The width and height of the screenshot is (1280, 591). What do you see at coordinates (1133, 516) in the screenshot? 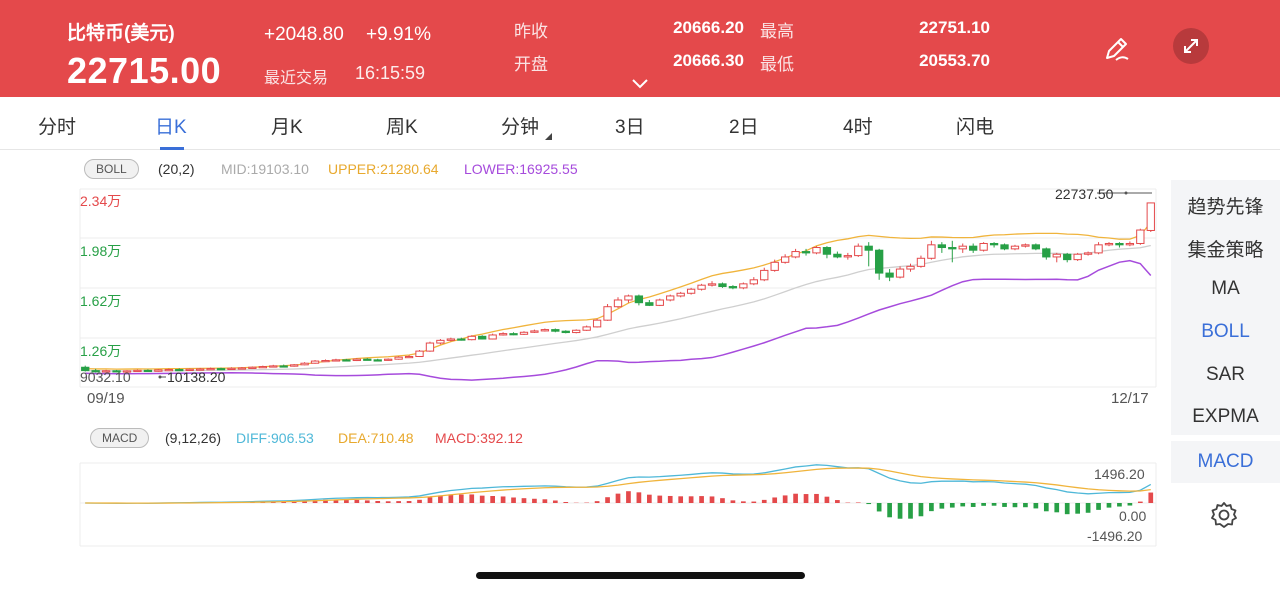
I see `macd-y-zero: 0.00` at bounding box center [1133, 516].